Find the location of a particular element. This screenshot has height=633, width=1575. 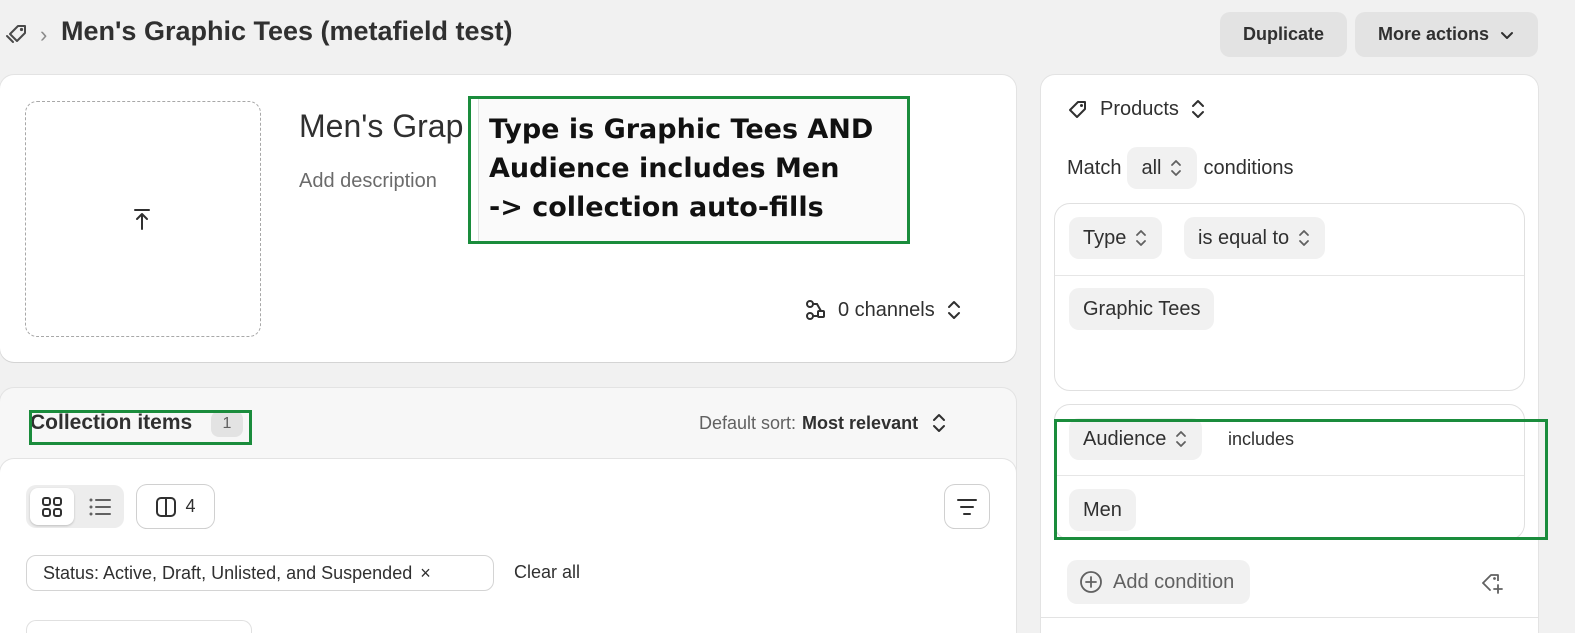

scope-selector: Products is located at coordinates (1136, 109).